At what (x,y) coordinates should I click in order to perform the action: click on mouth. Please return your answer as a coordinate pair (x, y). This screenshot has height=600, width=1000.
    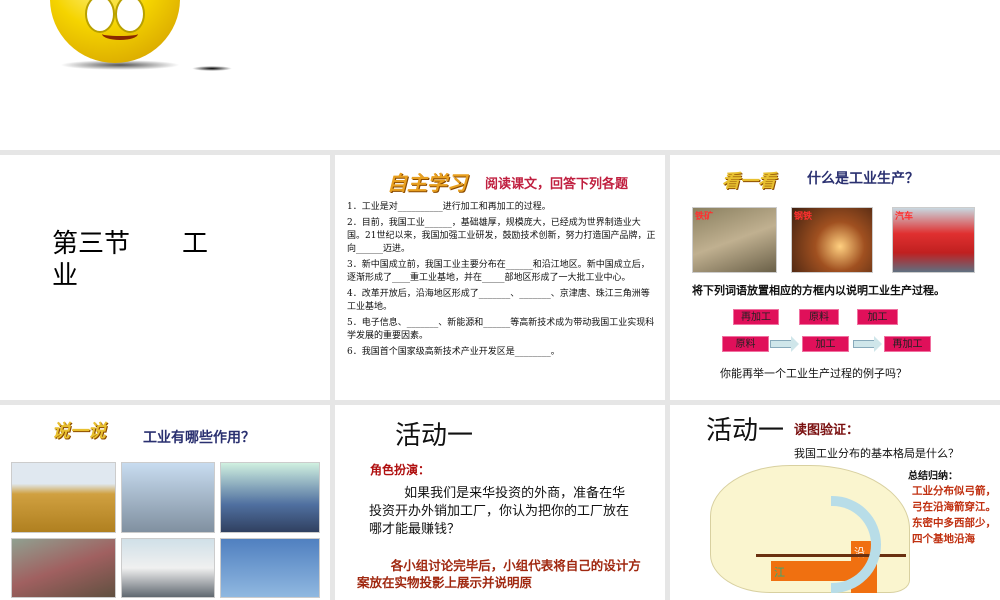
    Looking at the image, I should click on (120, 34).